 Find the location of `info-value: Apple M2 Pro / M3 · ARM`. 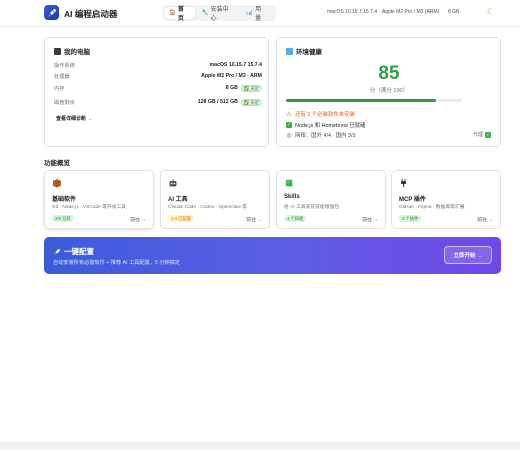

info-value: Apple M2 Pro / M3 · ARM is located at coordinates (231, 76).